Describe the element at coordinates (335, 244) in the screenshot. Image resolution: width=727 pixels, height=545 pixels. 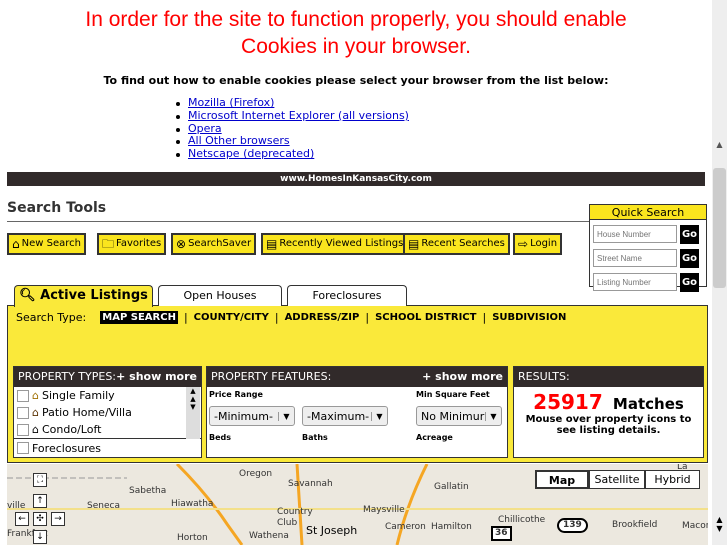
I see `recently-viewed-button: ▤ Recently Viewed Listings` at that location.